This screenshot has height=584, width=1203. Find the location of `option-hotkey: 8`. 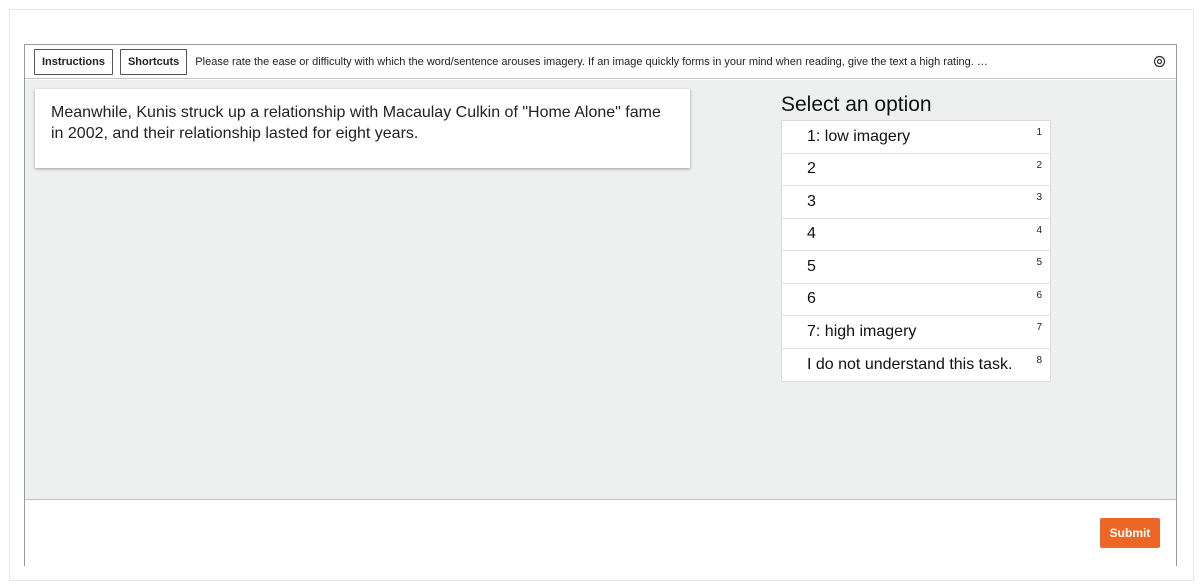

option-hotkey: 8 is located at coordinates (1039, 360).